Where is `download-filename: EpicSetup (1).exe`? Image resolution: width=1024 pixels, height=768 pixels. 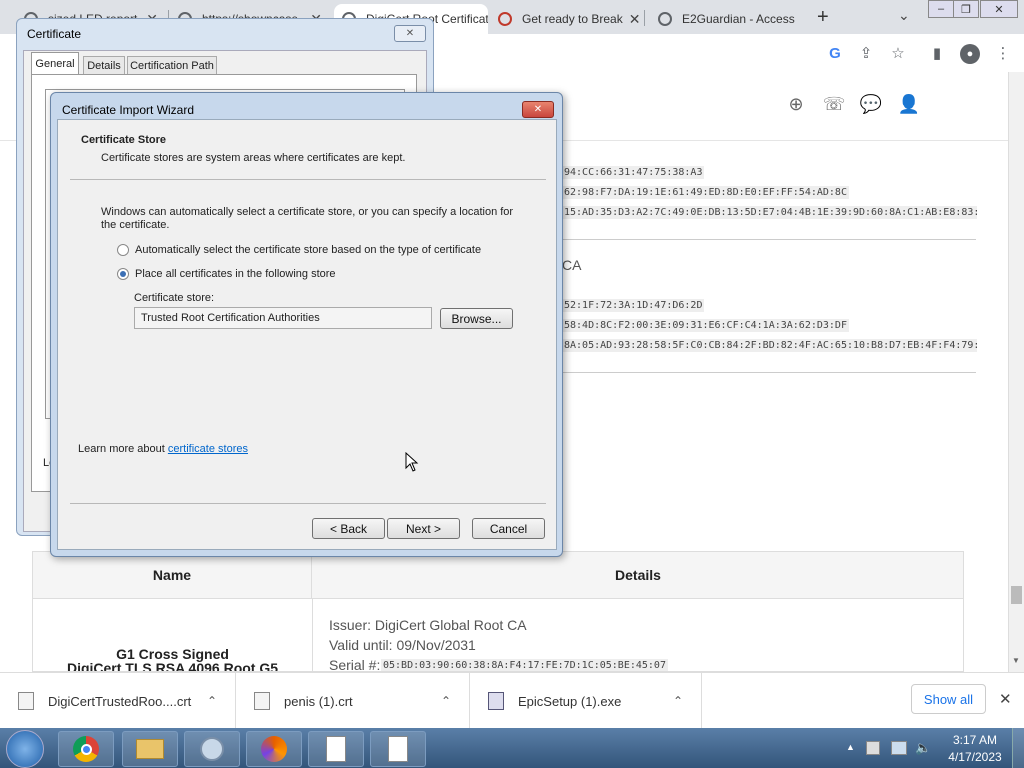 download-filename: EpicSetup (1).exe is located at coordinates (570, 701).